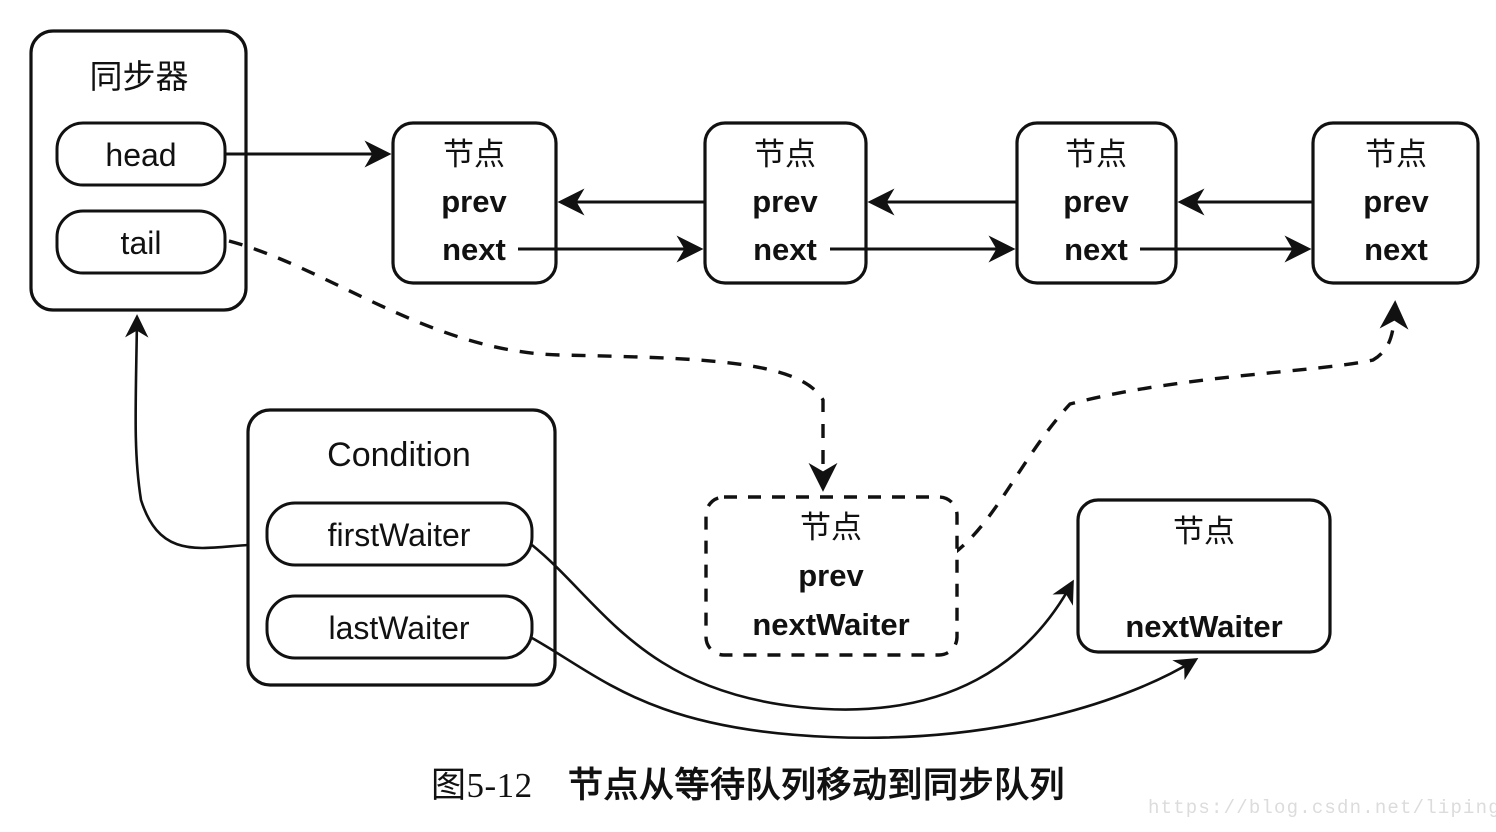 The width and height of the screenshot is (1496, 832). I want to click on synchronizer-box: 同步器 head tail, so click(138, 170).